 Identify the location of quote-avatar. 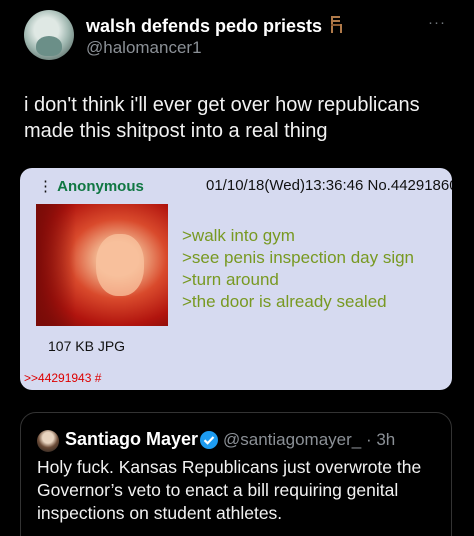
(48, 441).